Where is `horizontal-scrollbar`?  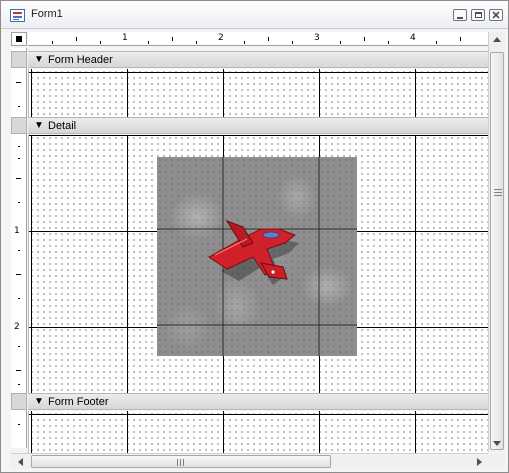 horizontal-scrollbar is located at coordinates (249, 461).